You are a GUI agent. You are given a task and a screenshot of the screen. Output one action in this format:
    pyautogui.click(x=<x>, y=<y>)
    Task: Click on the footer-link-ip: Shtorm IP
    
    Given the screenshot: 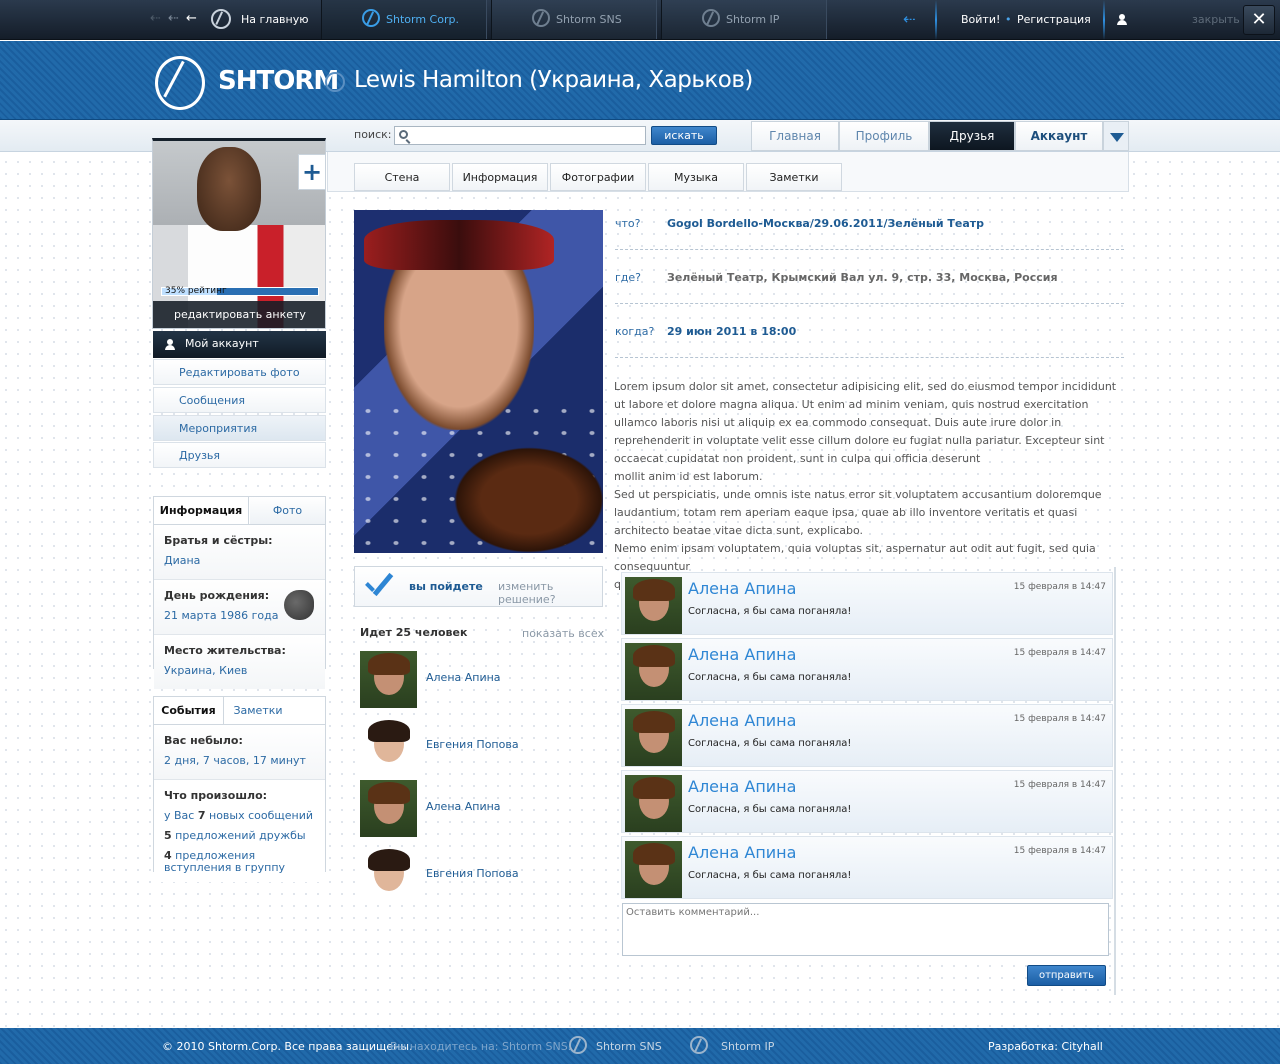 What is the action you would take?
    pyautogui.click(x=747, y=1046)
    